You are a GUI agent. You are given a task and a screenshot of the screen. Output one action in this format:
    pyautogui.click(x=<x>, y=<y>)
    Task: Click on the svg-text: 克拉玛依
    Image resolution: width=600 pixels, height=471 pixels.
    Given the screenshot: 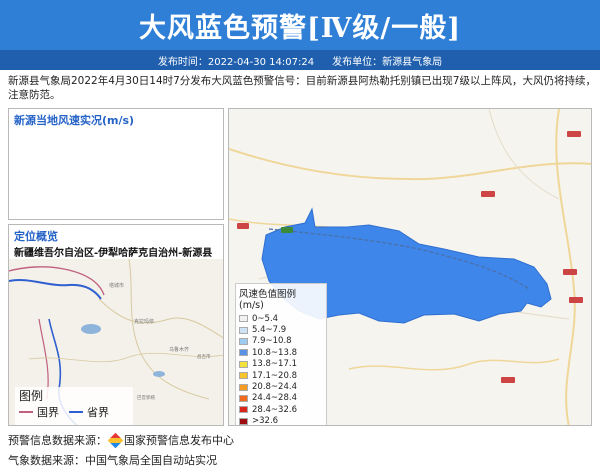 What is the action you would take?
    pyautogui.click(x=144, y=321)
    